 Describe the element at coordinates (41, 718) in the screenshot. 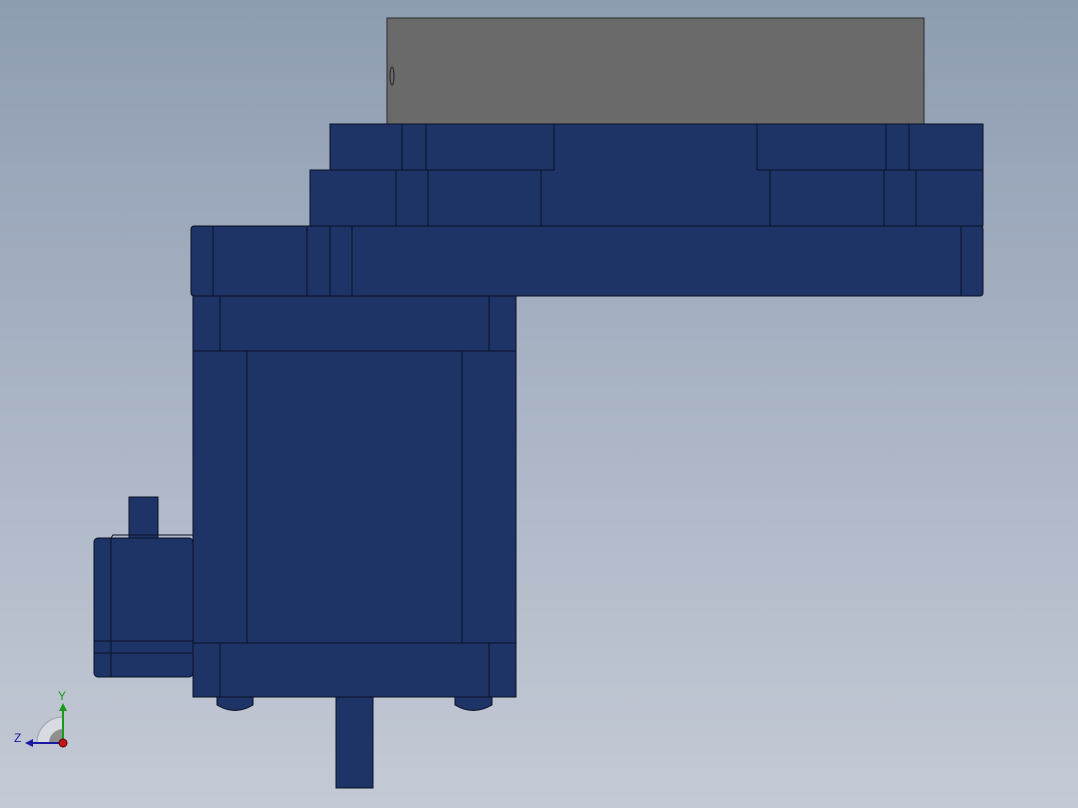

I see `orientation-triad: Y Z` at that location.